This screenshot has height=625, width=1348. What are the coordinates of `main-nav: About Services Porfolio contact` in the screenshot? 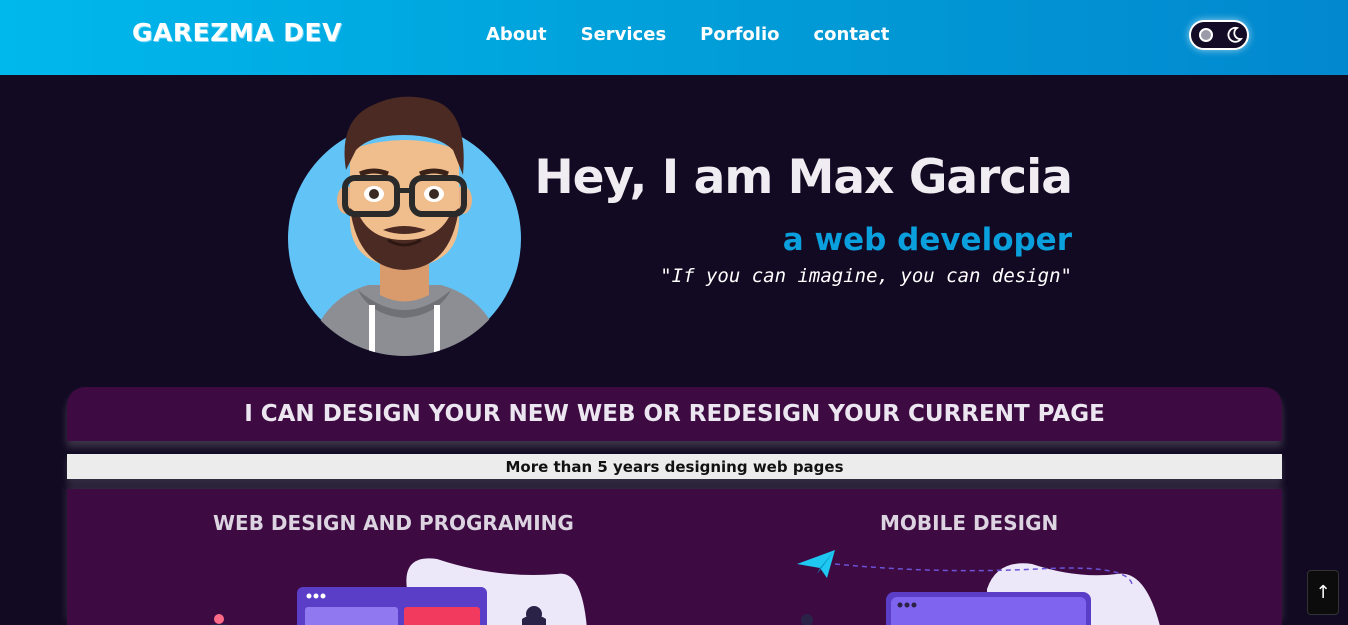 It's located at (687, 34).